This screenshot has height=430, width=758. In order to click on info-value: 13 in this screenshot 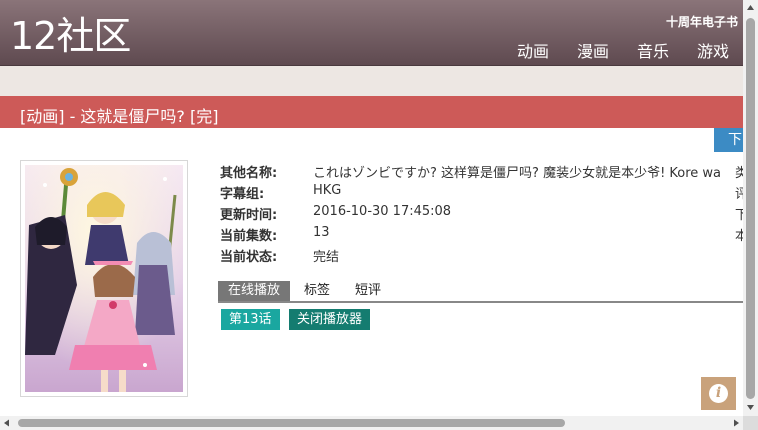, I will do `click(321, 232)`.